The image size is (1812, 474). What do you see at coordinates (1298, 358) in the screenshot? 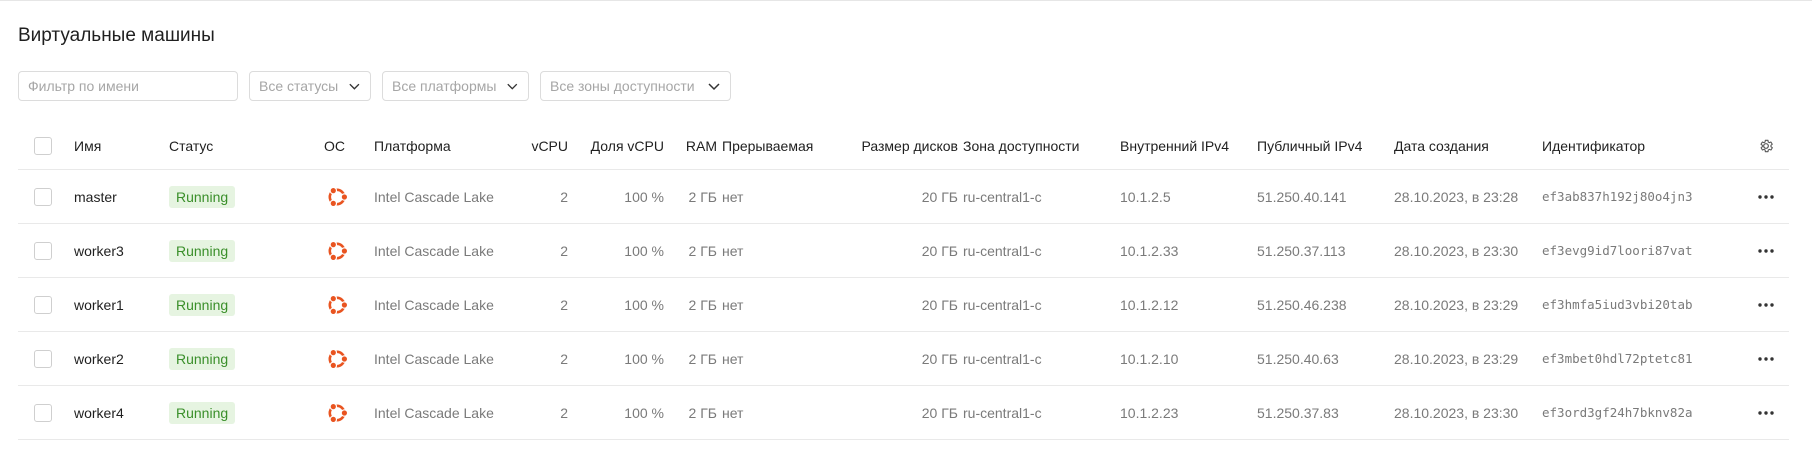
I see `vm-public-ip: 51.250.40.63` at bounding box center [1298, 358].